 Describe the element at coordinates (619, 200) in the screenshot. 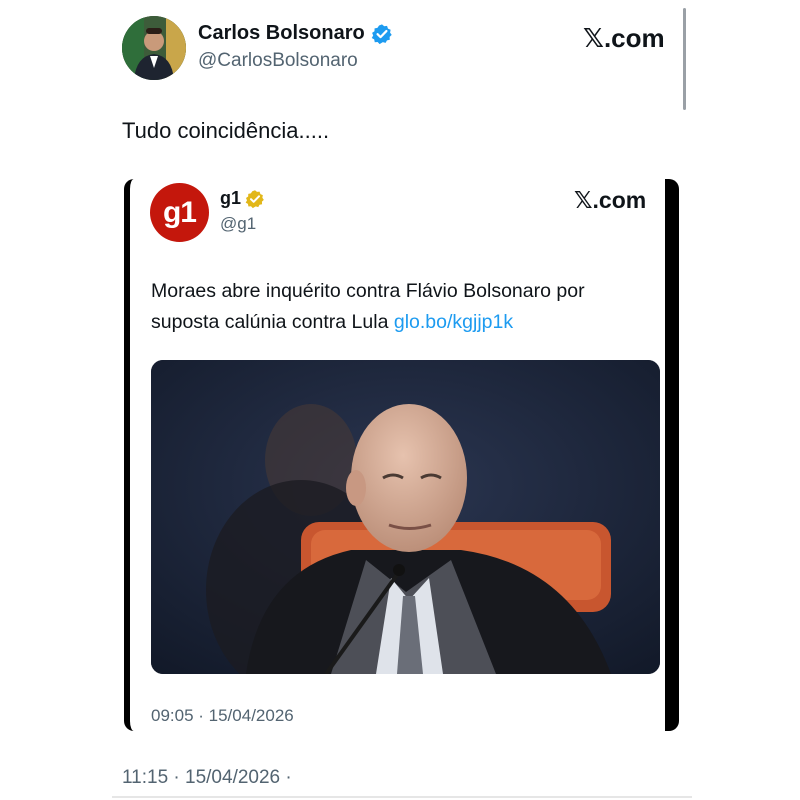

I see `quoted-x-com-suffix: .com` at that location.